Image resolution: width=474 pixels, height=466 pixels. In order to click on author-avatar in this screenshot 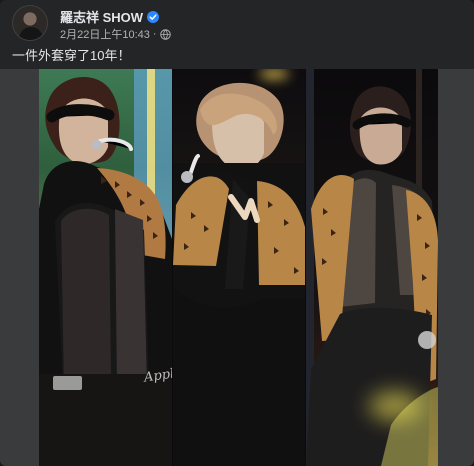, I will do `click(30, 23)`.